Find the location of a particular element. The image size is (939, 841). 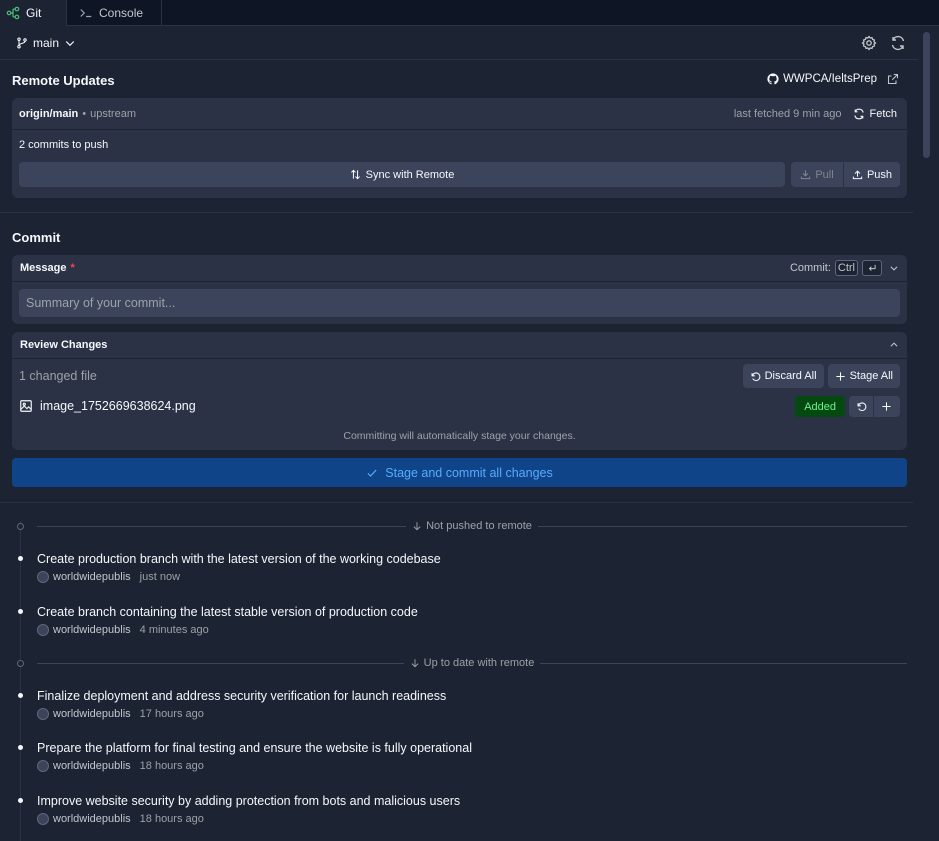

discard-all-label: Discard All is located at coordinates (790, 376).